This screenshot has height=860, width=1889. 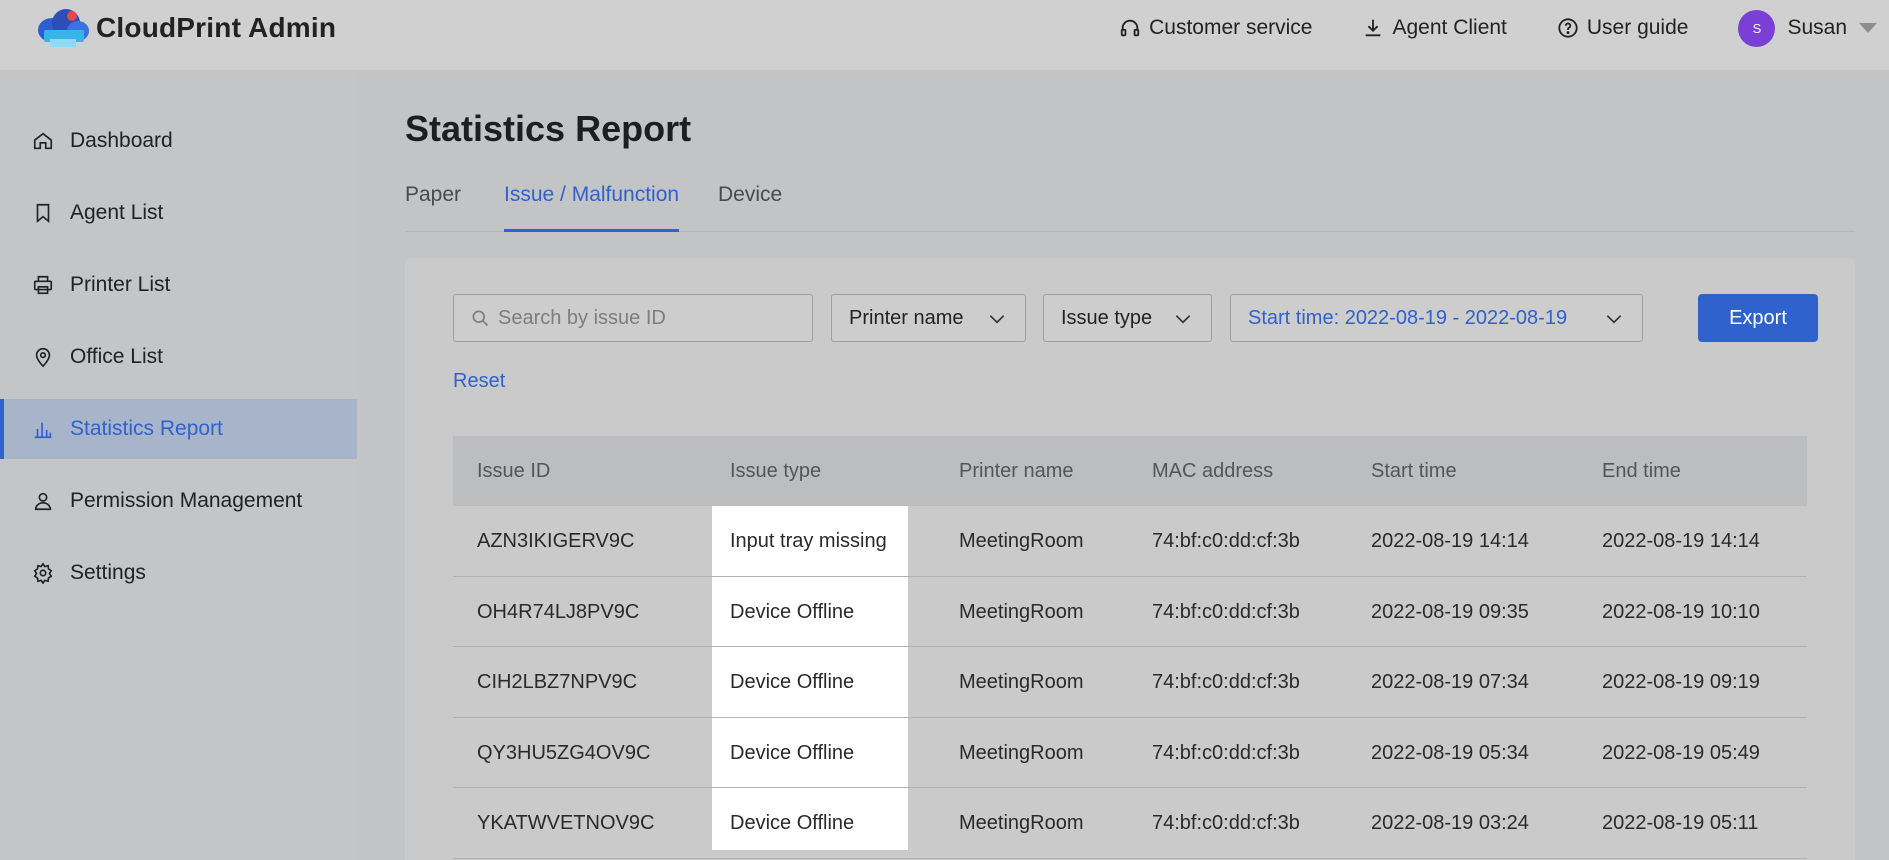 What do you see at coordinates (1568, 28) in the screenshot?
I see `help-circle-icon` at bounding box center [1568, 28].